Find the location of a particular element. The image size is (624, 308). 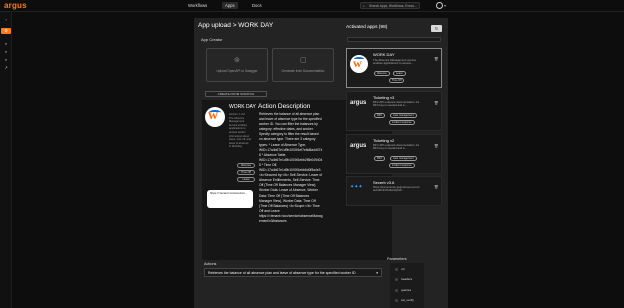

activated-apps-title: Activated apps (98) is located at coordinates (367, 27).